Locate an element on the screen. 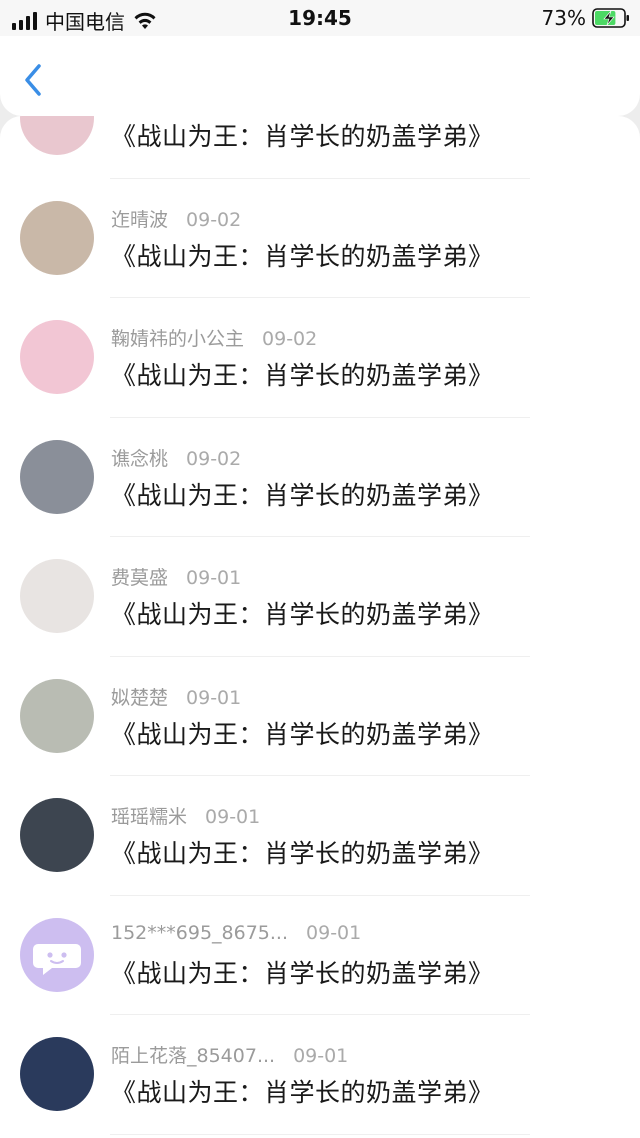  username: 瑶瑶糯米 is located at coordinates (149, 817).